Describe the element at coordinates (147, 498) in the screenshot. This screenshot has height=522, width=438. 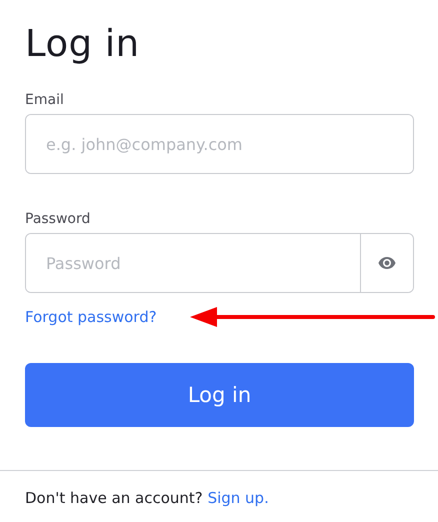
I see `signup-prompt: Don't have an account? Sign up.` at that location.